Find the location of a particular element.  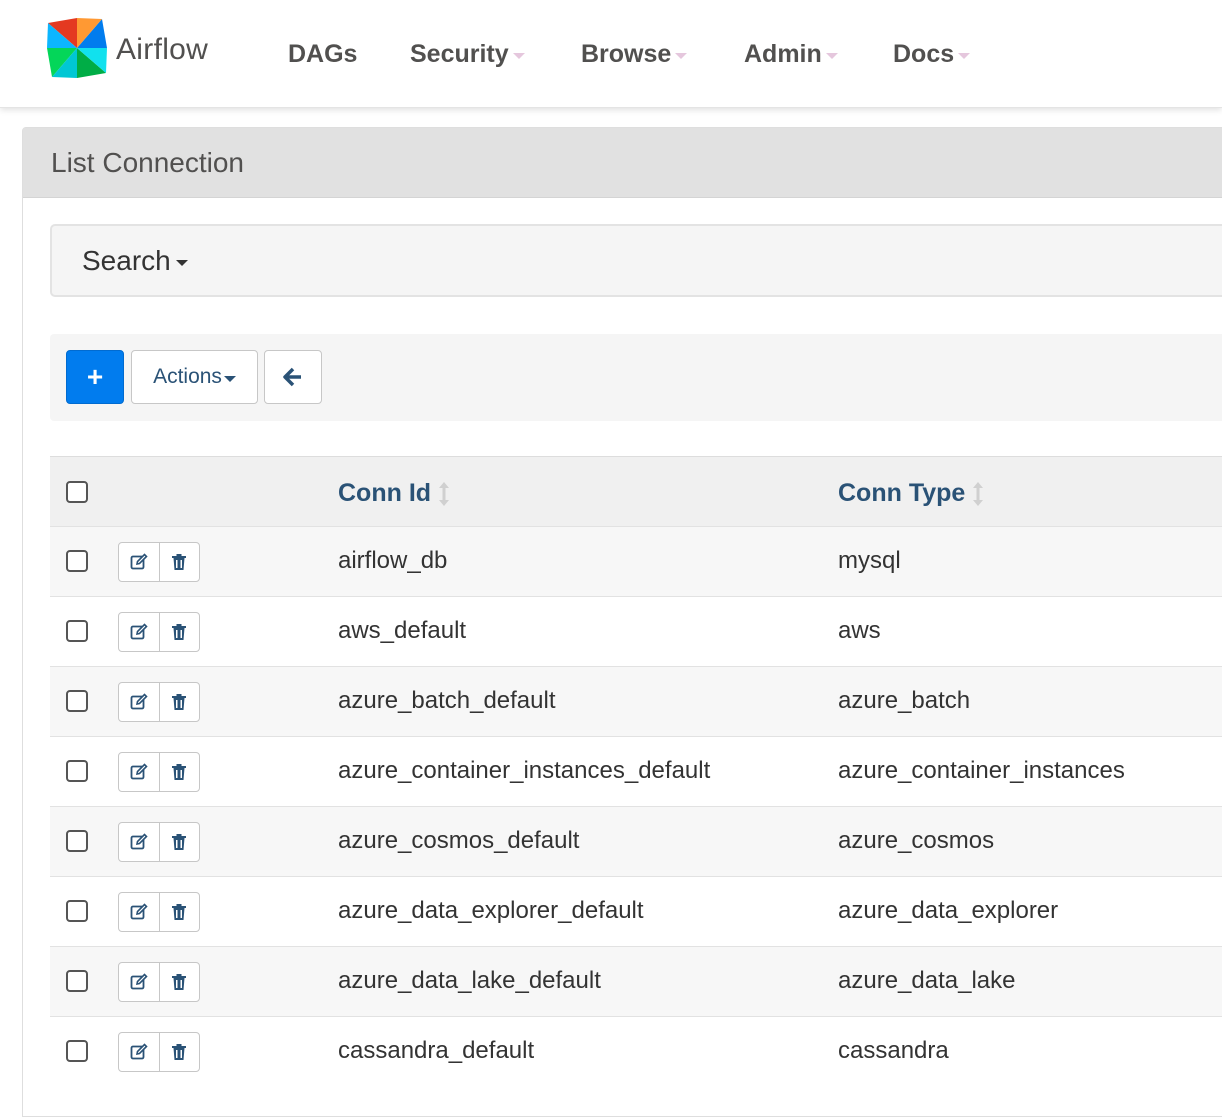

brand-link: Airflow is located at coordinates (126, 50).